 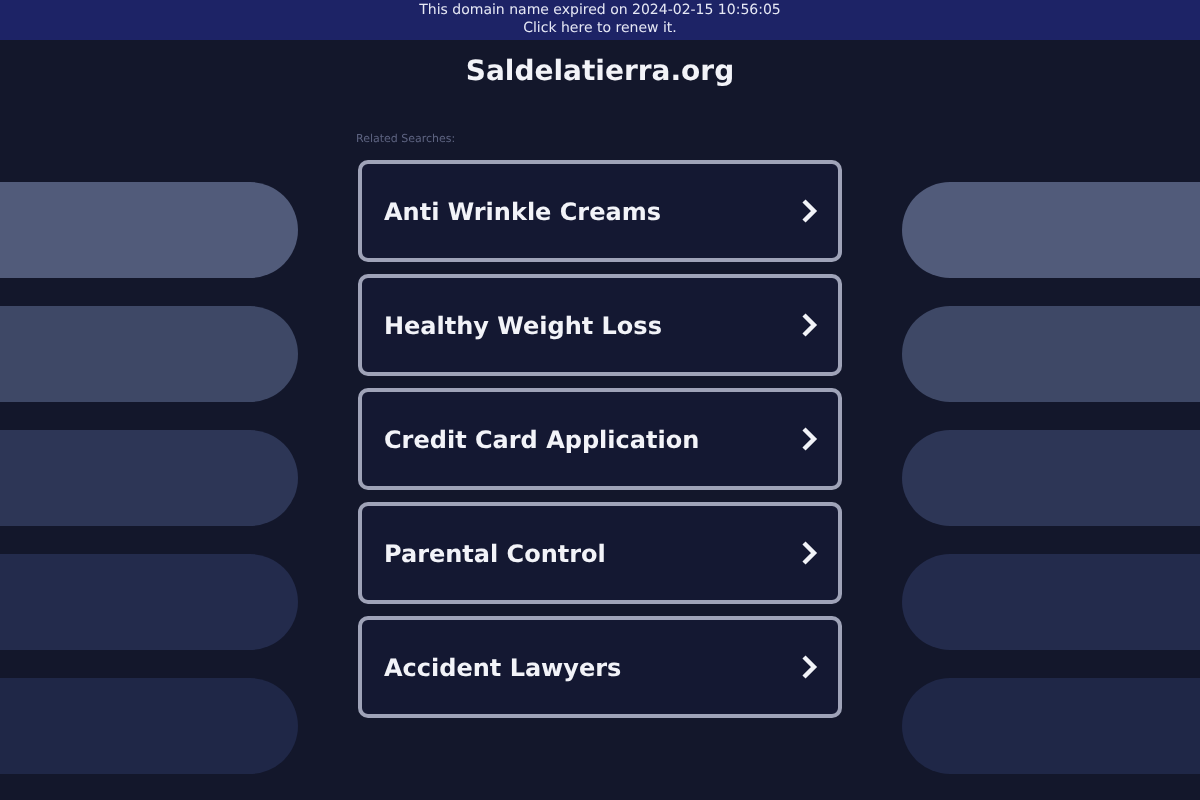 What do you see at coordinates (600, 553) in the screenshot?
I see `search-link-button: Parental Control` at bounding box center [600, 553].